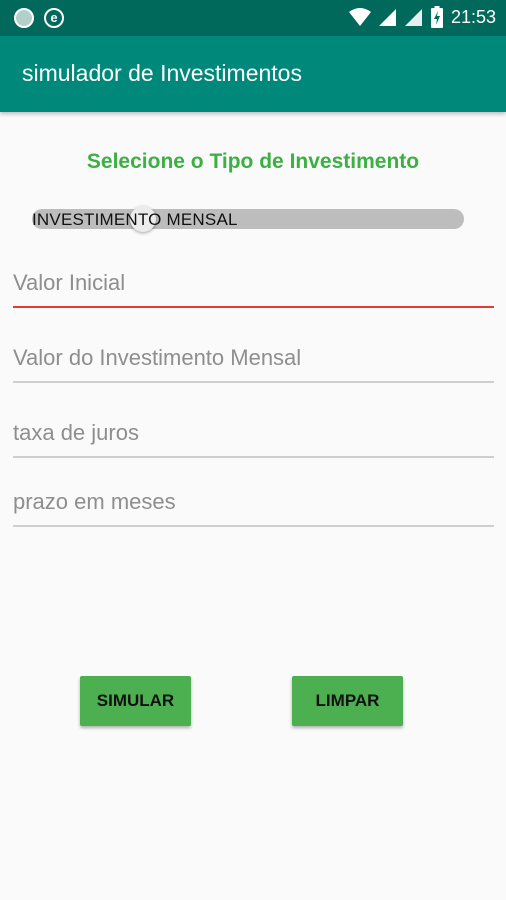 This screenshot has width=506, height=900. I want to click on e-notification-icon: e, so click(54, 18).